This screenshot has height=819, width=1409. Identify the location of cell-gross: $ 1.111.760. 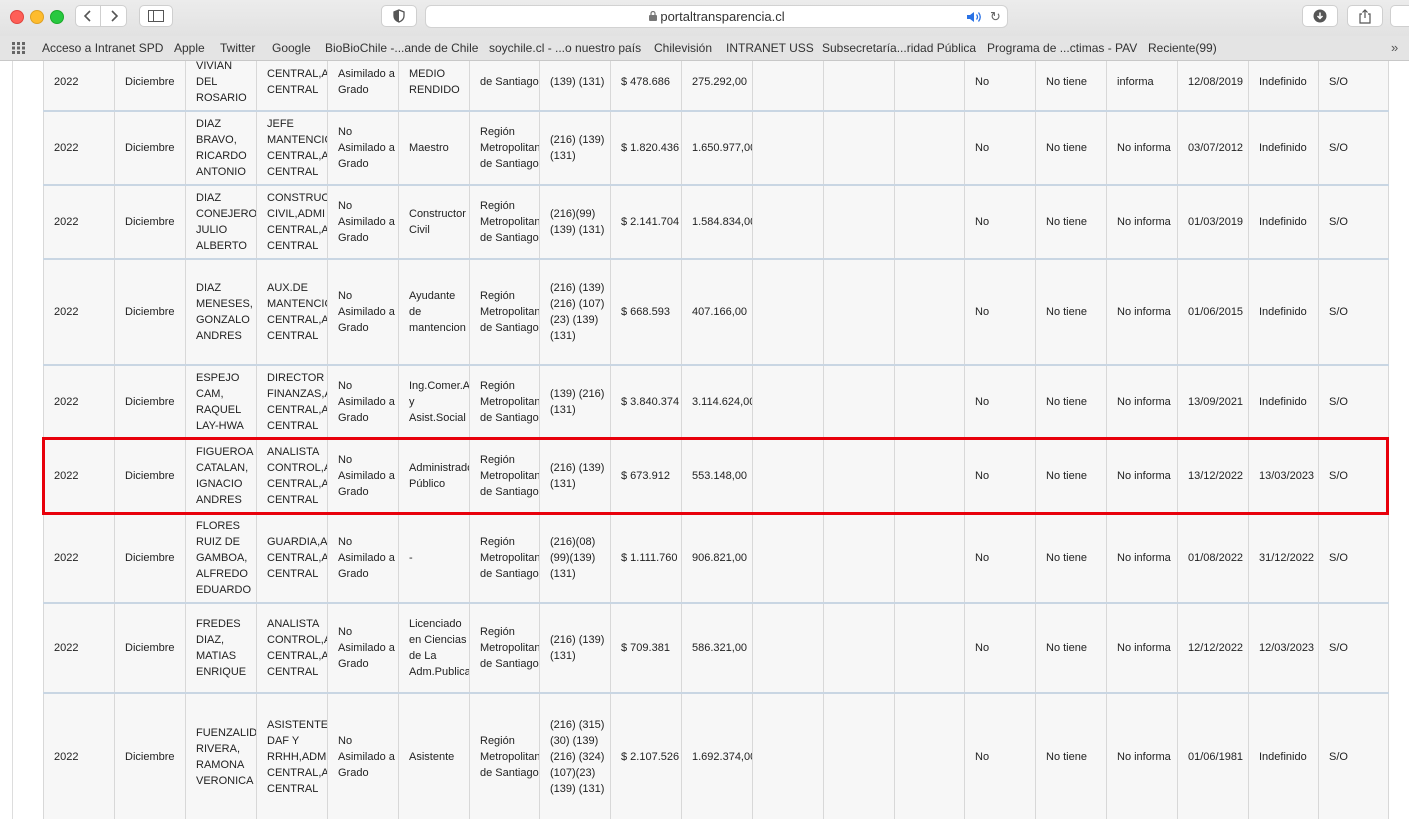
(646, 558).